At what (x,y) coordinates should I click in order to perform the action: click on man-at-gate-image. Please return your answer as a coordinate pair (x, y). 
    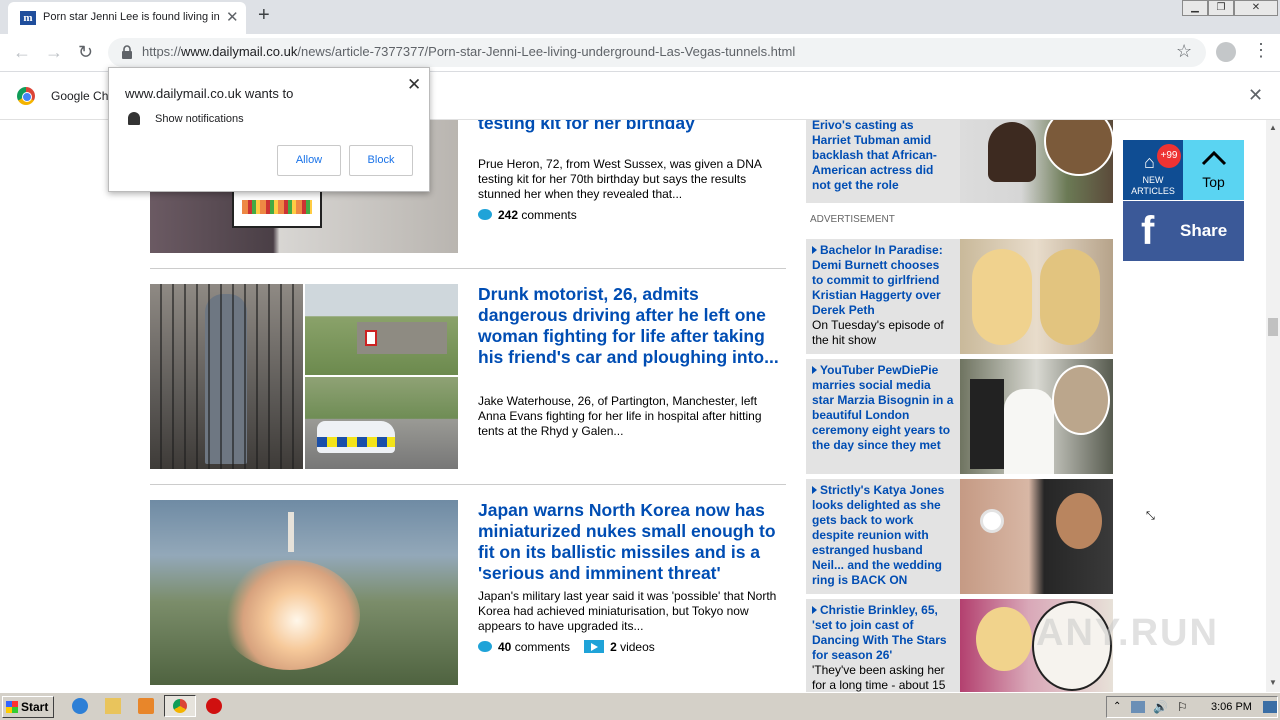
    Looking at the image, I should click on (226, 376).